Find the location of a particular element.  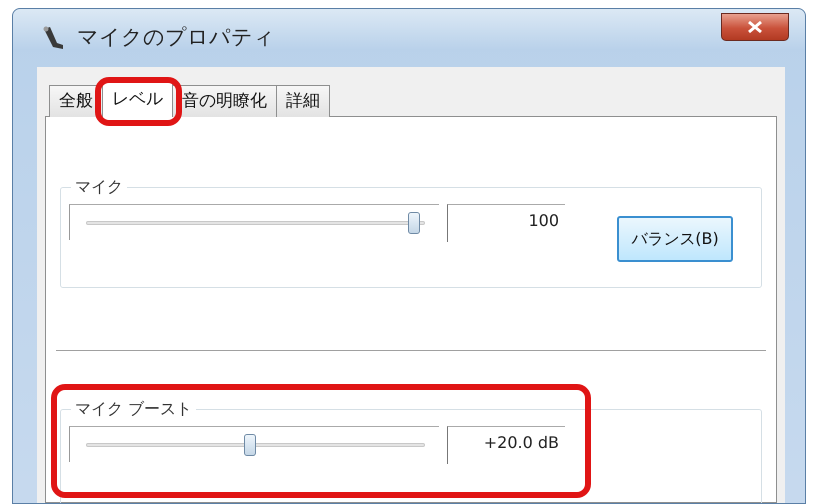

window-title: マイクのプロパティ is located at coordinates (176, 38).